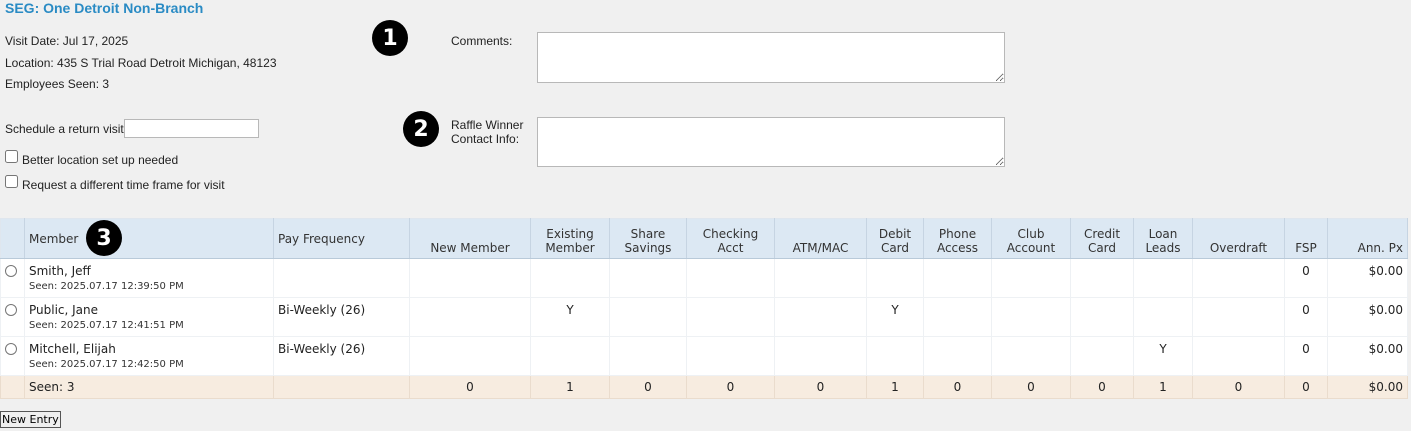 This screenshot has width=1411, height=431. Describe the element at coordinates (341, 278) in the screenshot. I see `cell-pay-frequency` at that location.